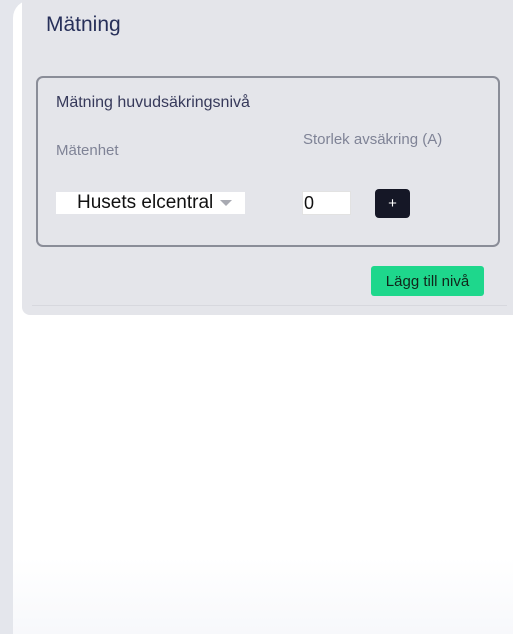 Image resolution: width=513 pixels, height=634 pixels. What do you see at coordinates (83, 24) in the screenshot?
I see `card-title: Mätning` at bounding box center [83, 24].